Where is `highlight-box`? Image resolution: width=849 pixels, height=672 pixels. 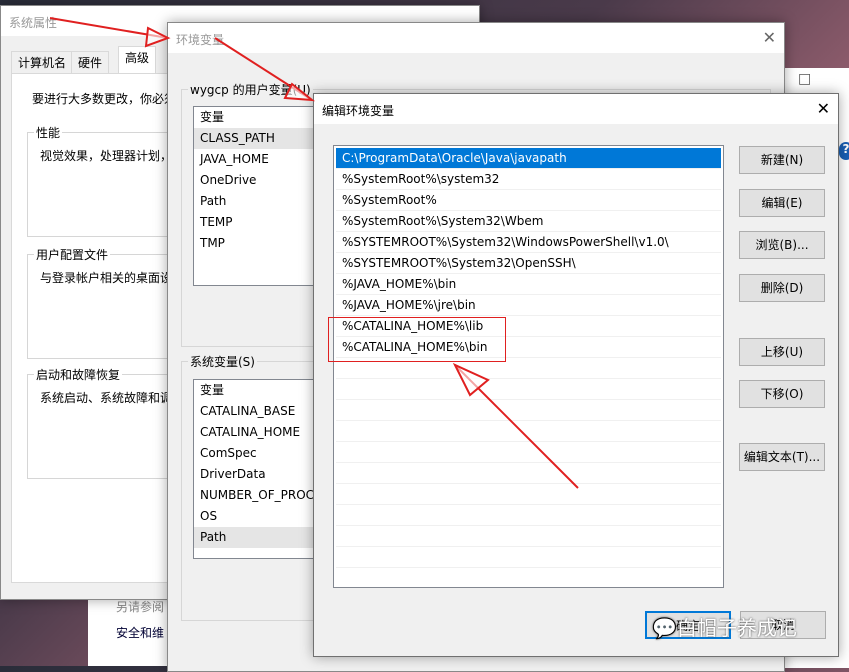 highlight-box is located at coordinates (417, 339).